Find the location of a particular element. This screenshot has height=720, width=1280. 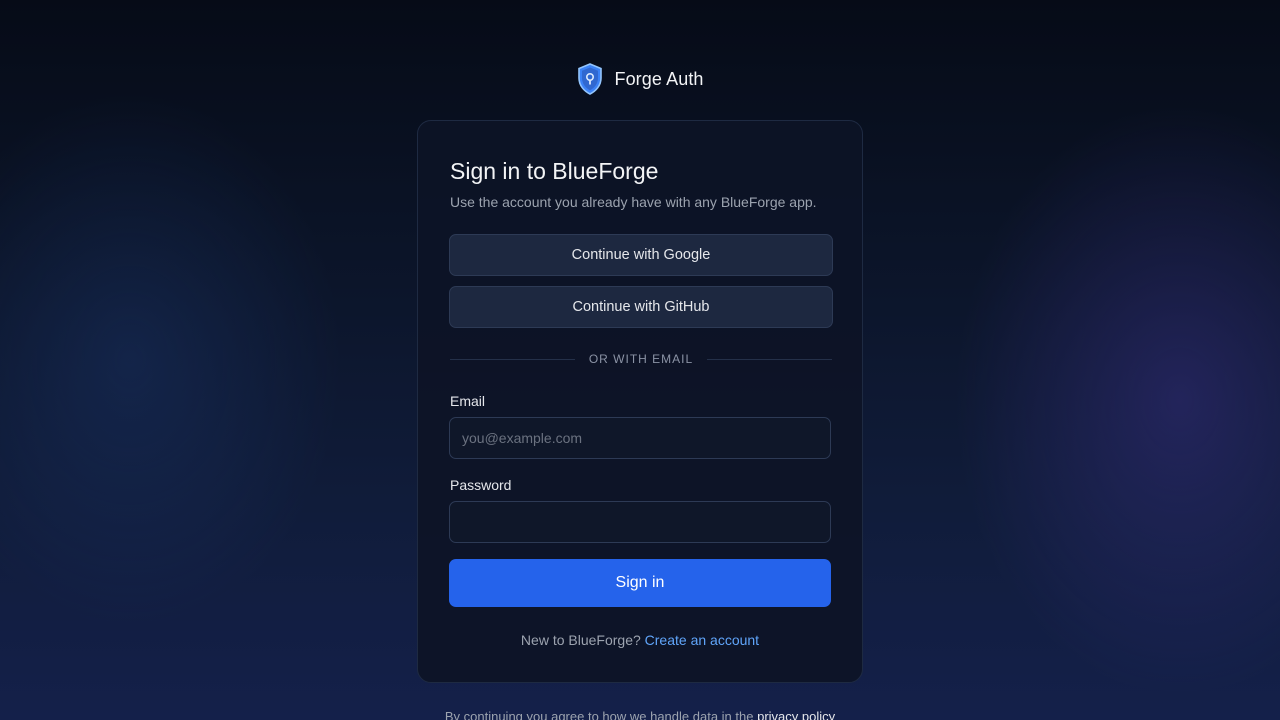

divider-line-left is located at coordinates (512, 359).